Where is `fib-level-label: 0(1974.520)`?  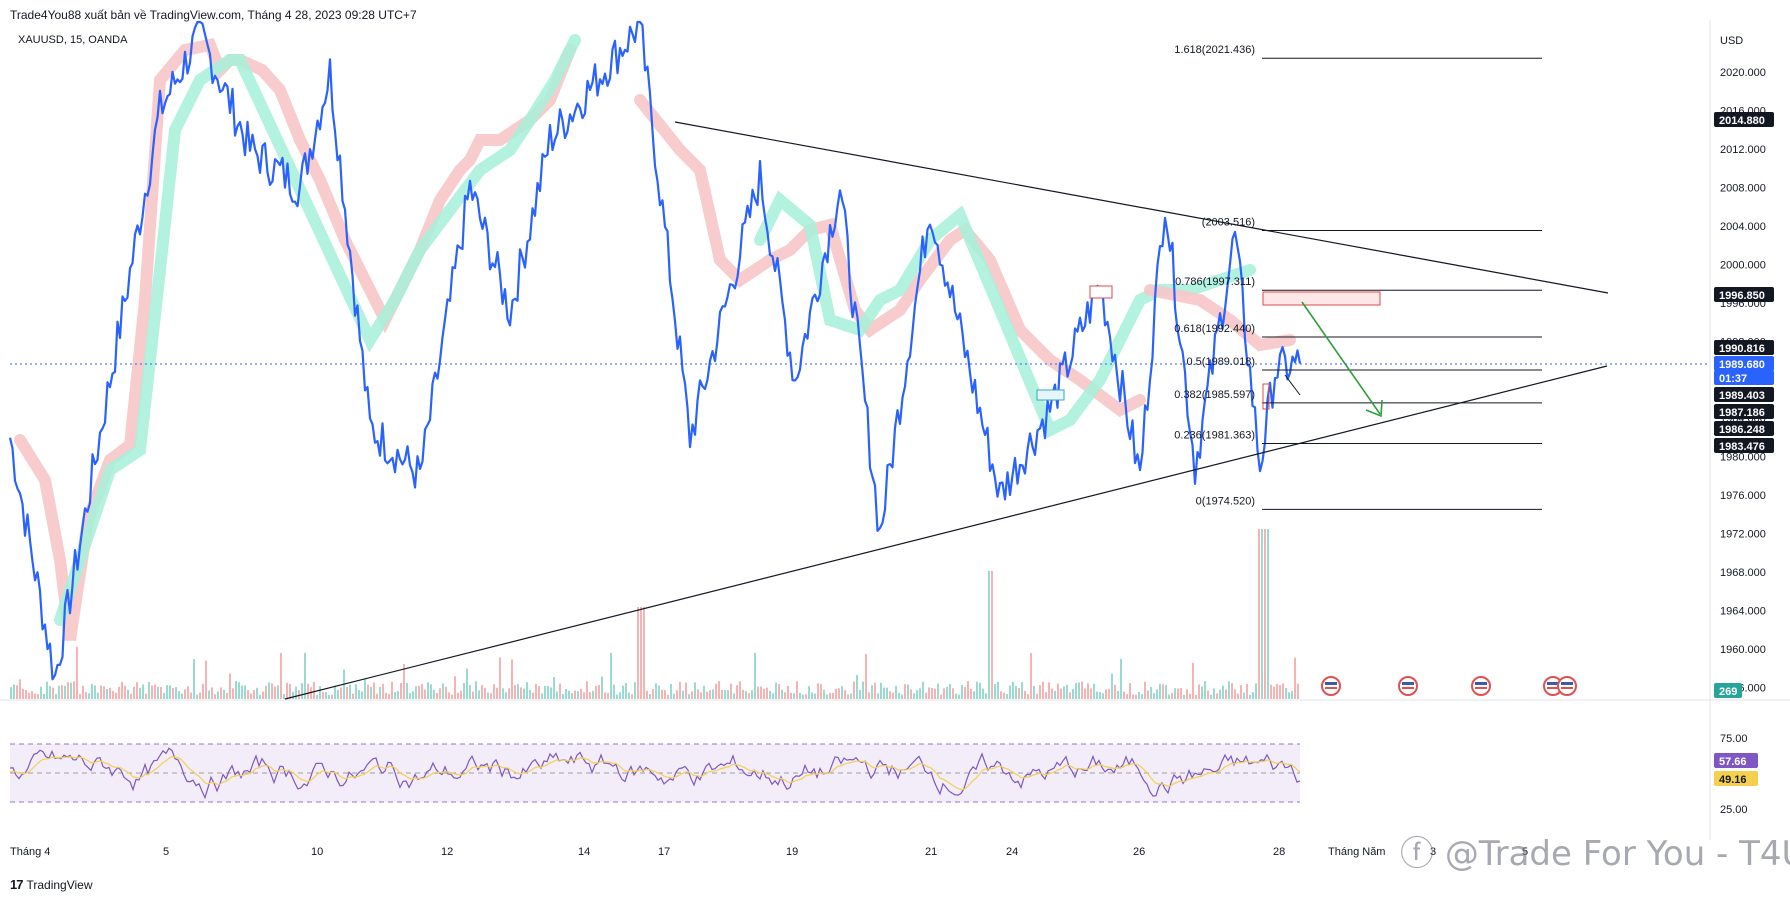 fib-level-label: 0(1974.520) is located at coordinates (1225, 501).